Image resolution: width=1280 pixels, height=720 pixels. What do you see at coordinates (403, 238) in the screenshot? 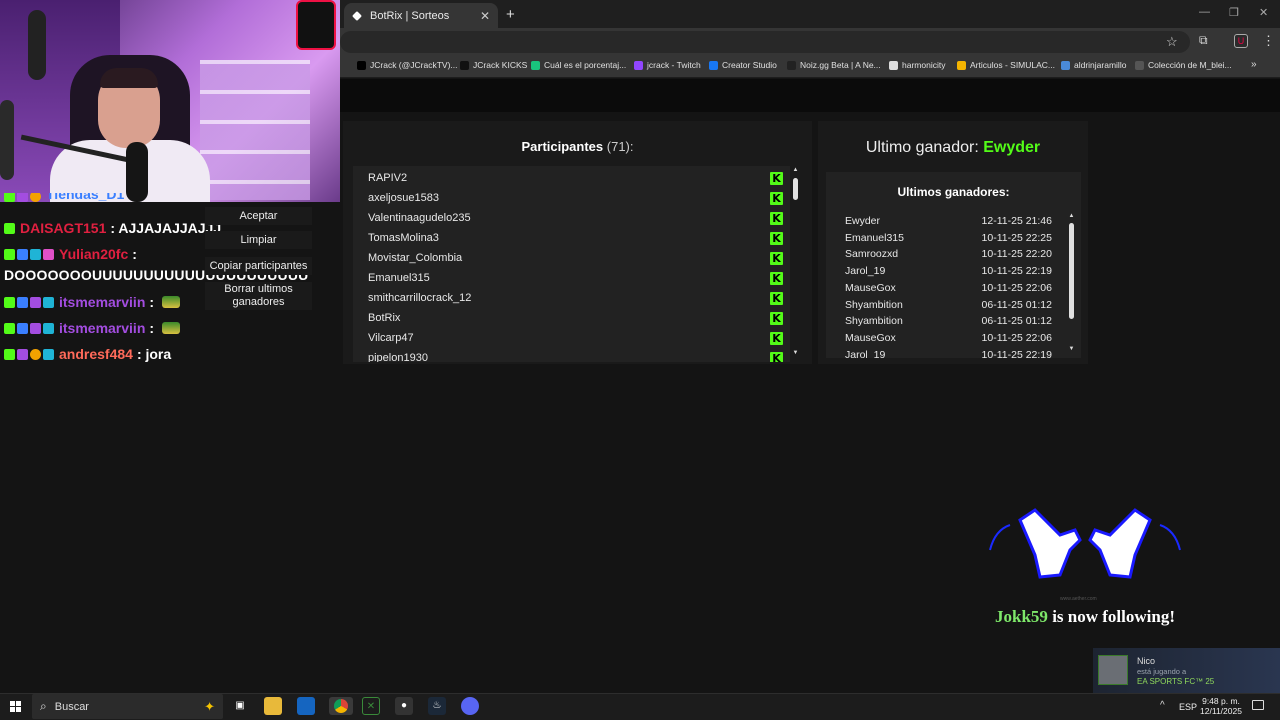
I see `participant-name: TomasMolina3` at bounding box center [403, 238].